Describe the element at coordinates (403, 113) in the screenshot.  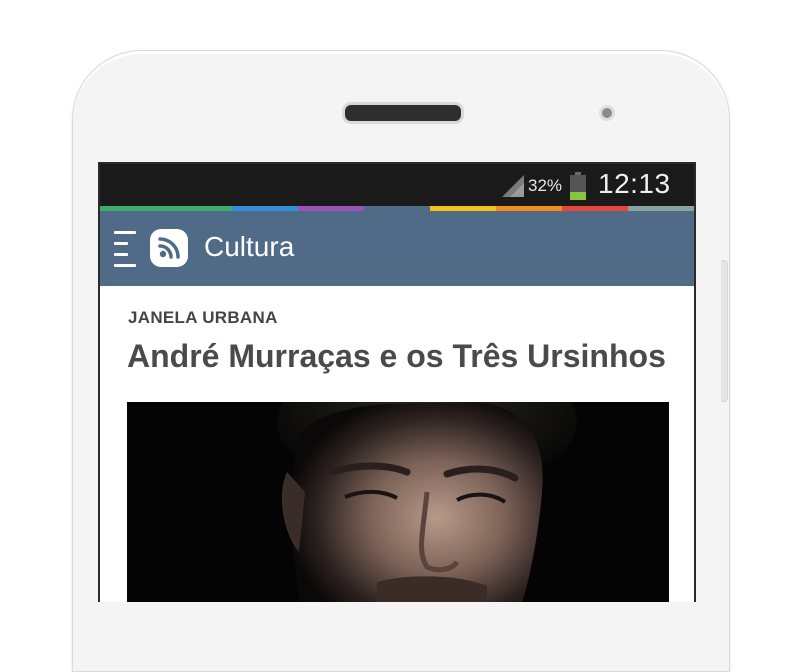
I see `earpiece-speaker` at that location.